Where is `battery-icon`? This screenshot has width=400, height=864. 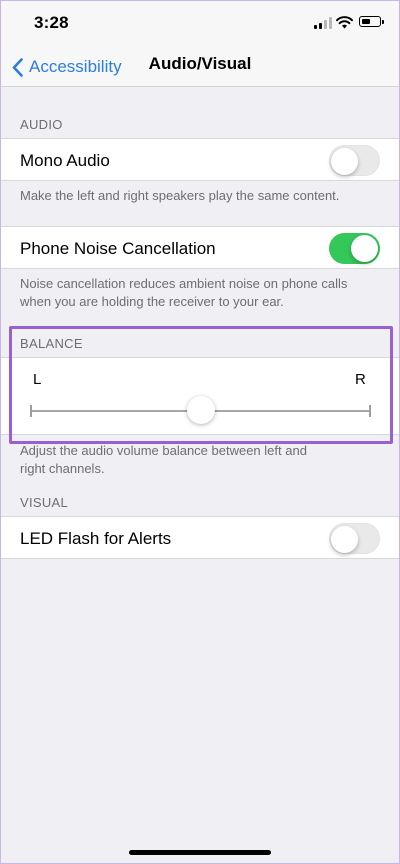 battery-icon is located at coordinates (371, 21).